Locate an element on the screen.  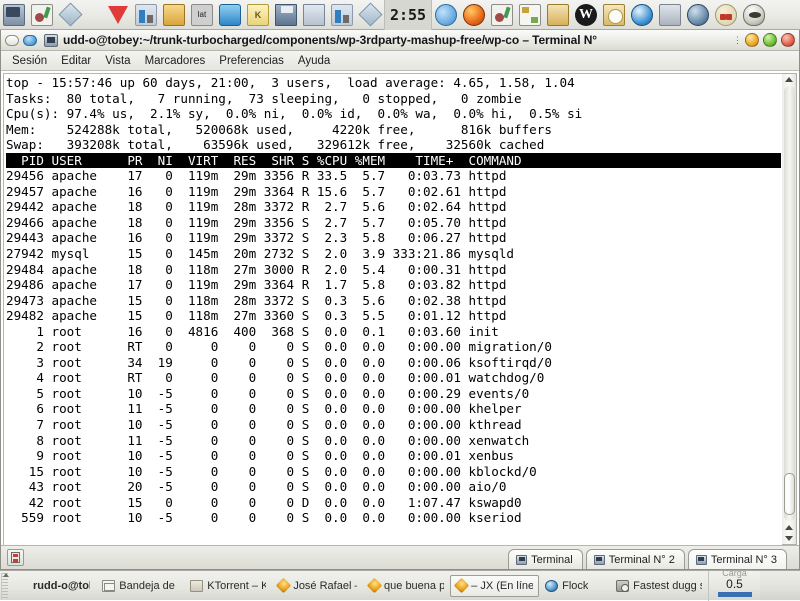
terminal-scrollbar is located at coordinates (789, 309).